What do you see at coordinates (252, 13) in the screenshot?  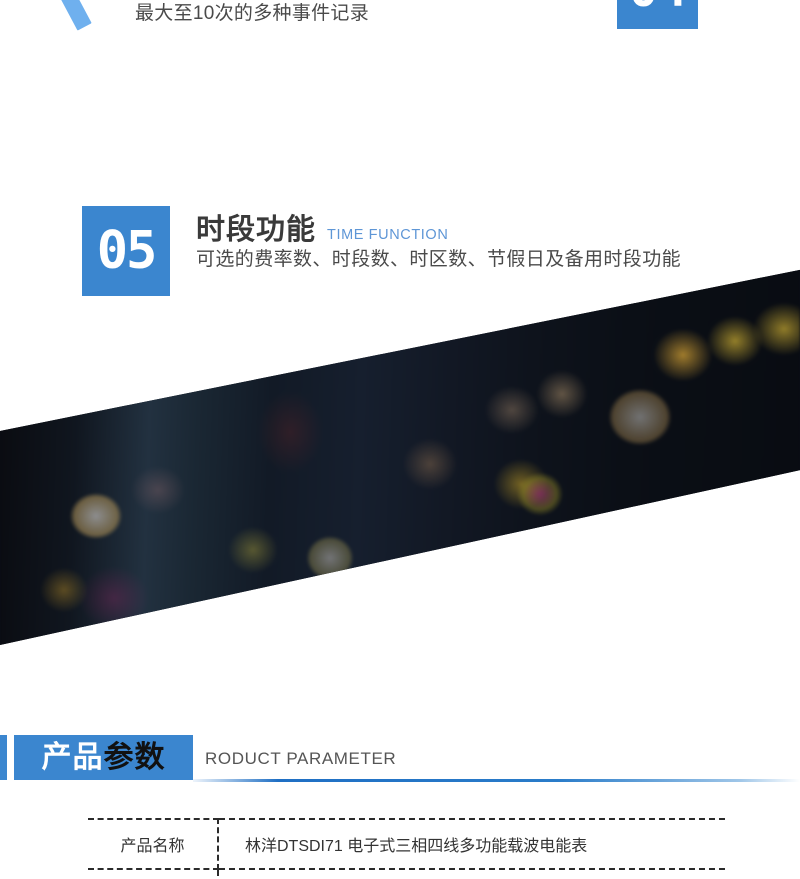 I see `section-04-line-2: 最大至10次的多种事件记录` at bounding box center [252, 13].